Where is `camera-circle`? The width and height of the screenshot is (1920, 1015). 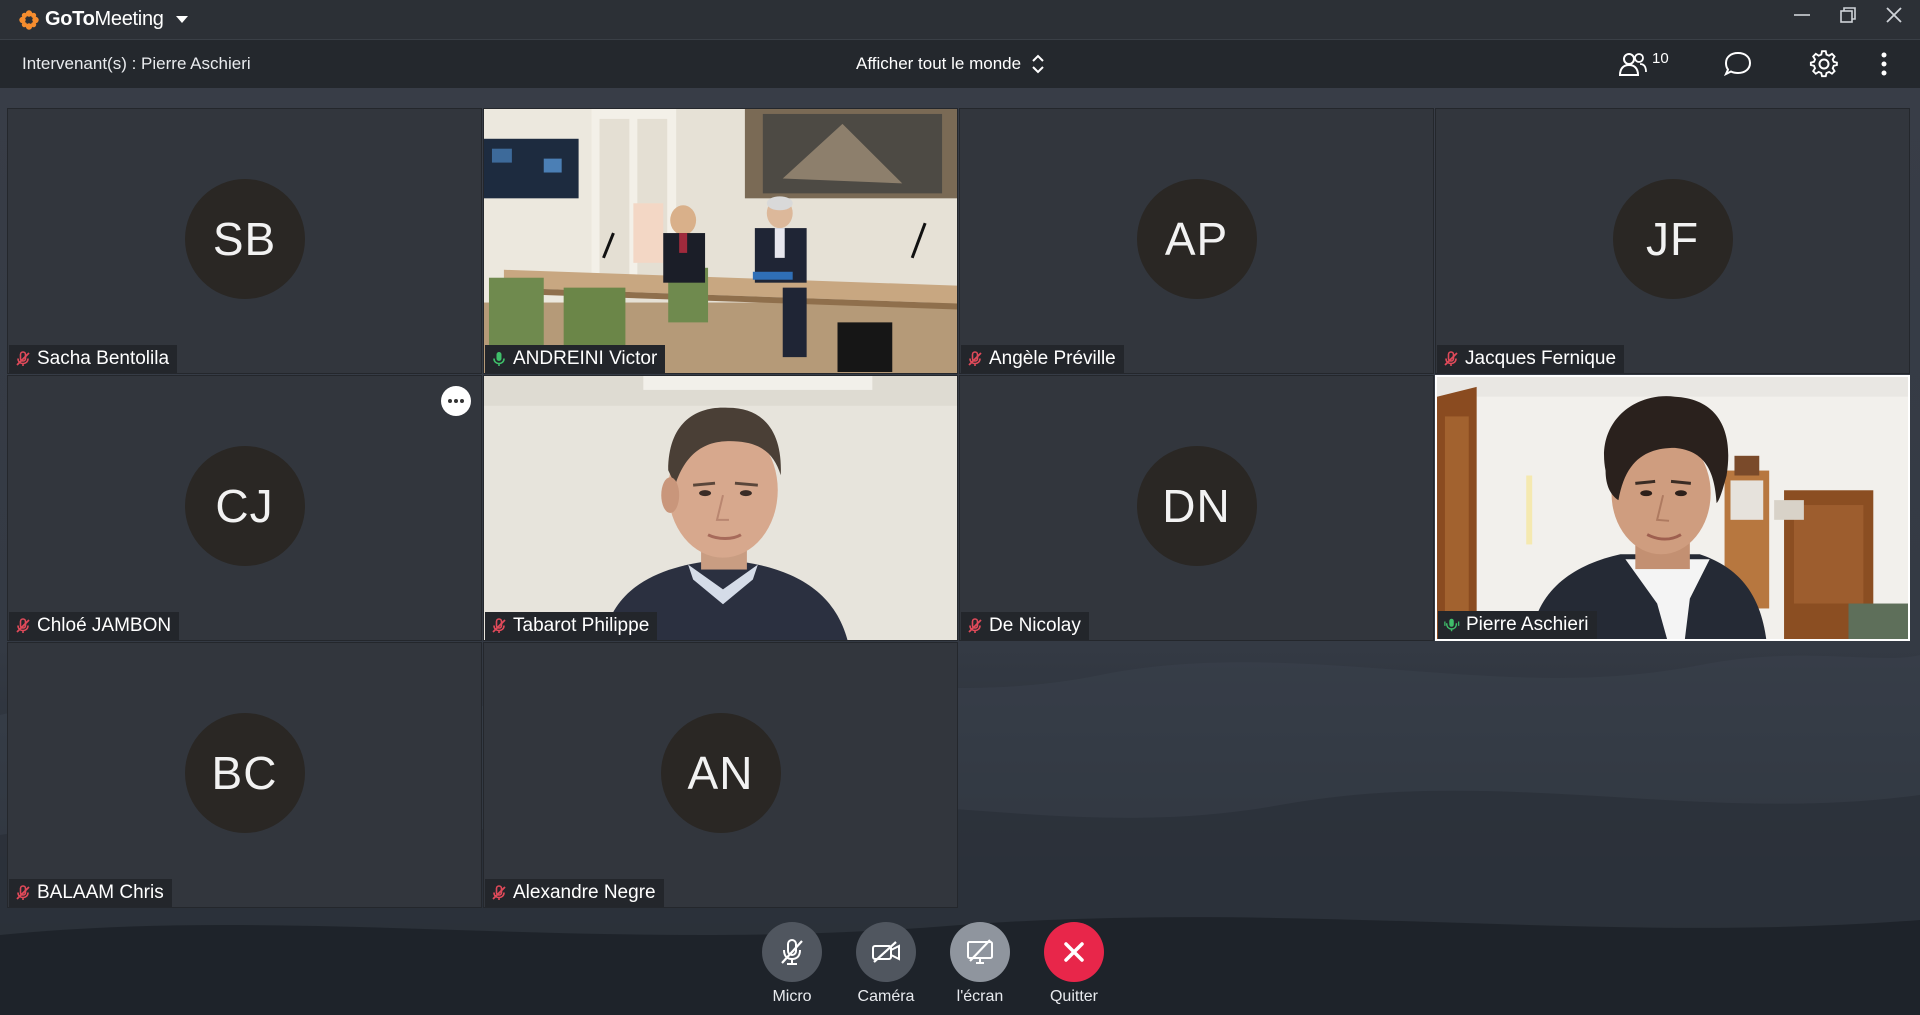 camera-circle is located at coordinates (886, 952).